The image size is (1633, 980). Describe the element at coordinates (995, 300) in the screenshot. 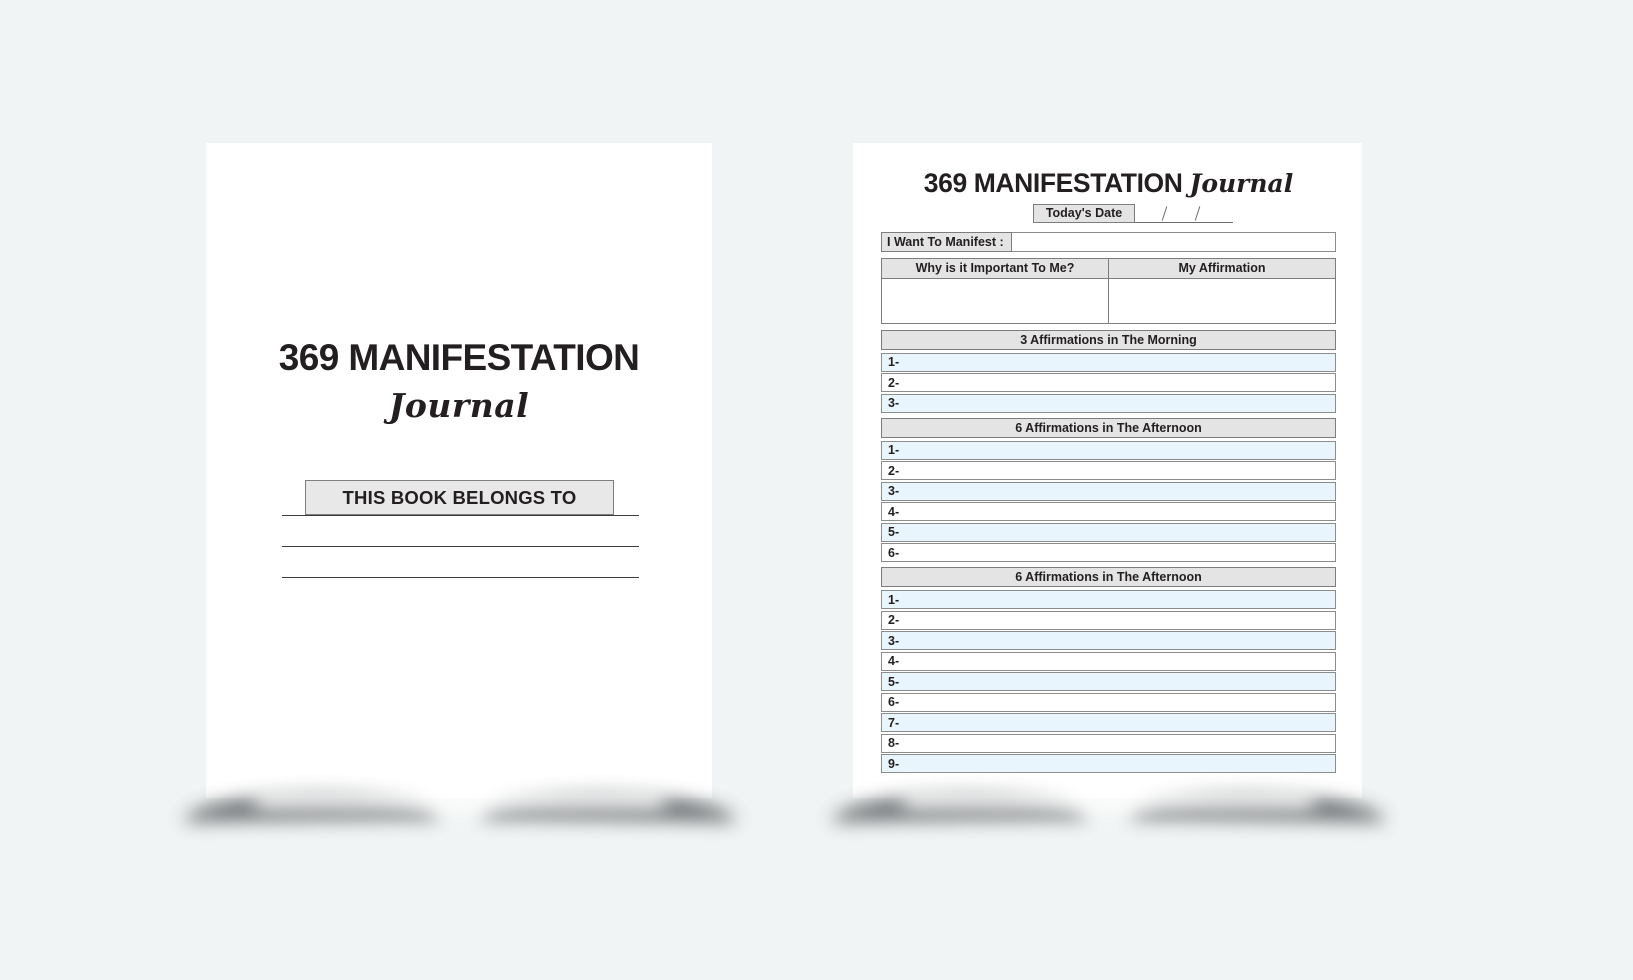

I see `why-important-input` at that location.